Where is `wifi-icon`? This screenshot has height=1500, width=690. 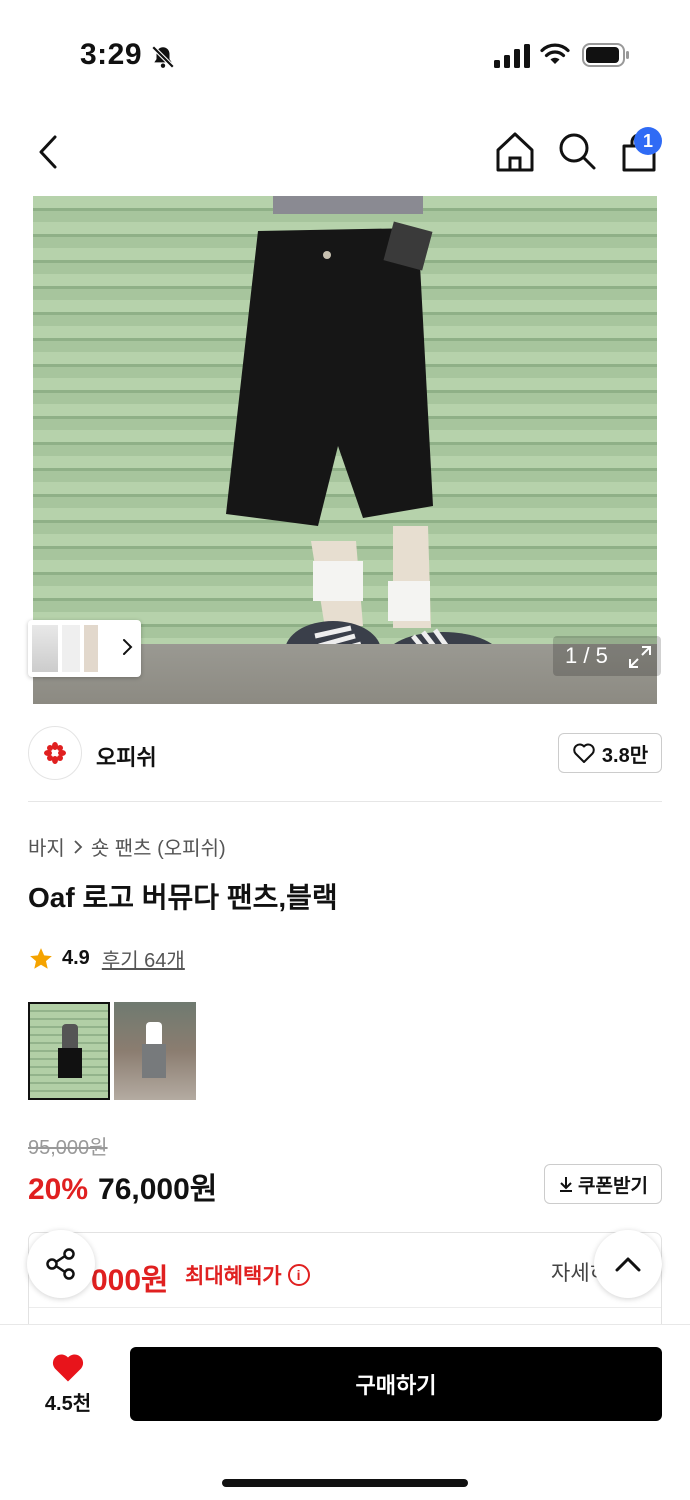 wifi-icon is located at coordinates (555, 53).